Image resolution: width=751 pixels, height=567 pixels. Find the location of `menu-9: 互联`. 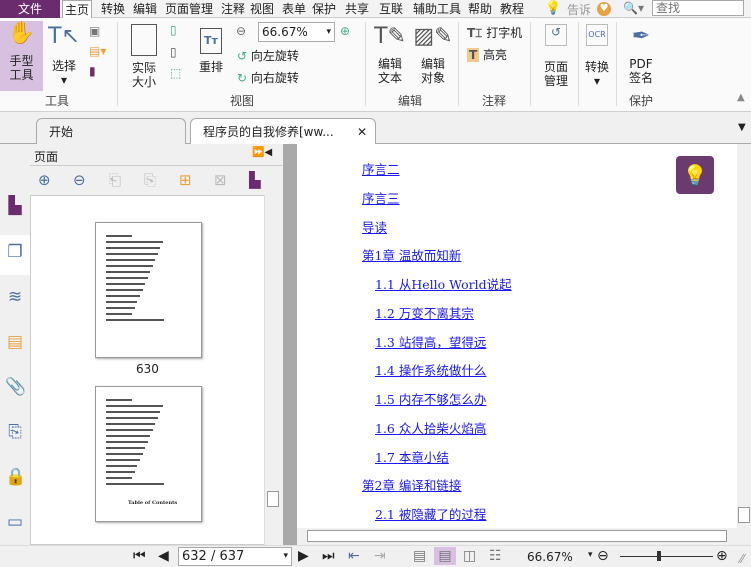

menu-9: 互联 is located at coordinates (391, 9).